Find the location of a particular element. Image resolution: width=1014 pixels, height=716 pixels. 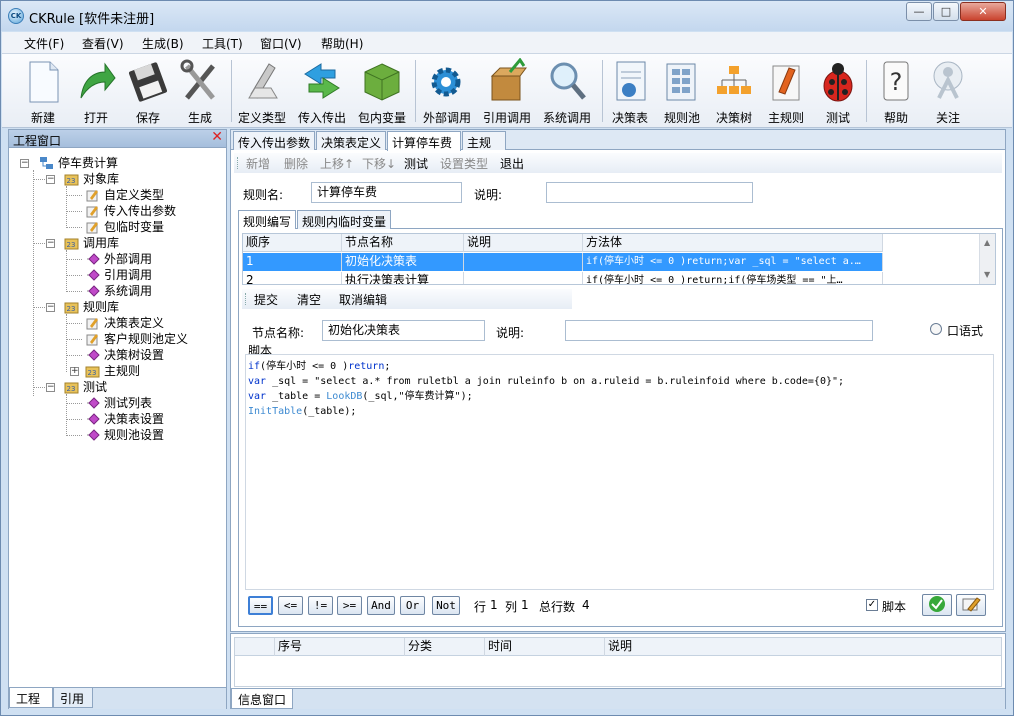

tree-item-label: 测试列表 is located at coordinates (128, 403).